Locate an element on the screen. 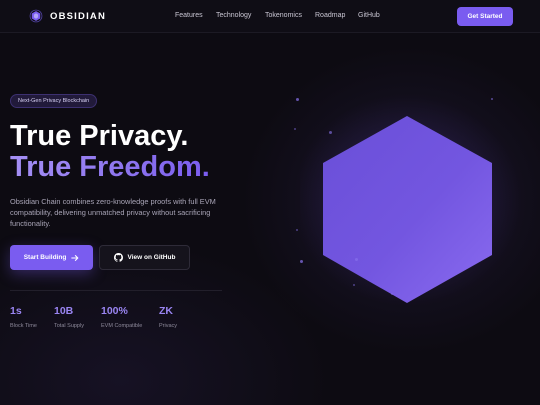  stat-privacy: ZK Privacy is located at coordinates (168, 317).